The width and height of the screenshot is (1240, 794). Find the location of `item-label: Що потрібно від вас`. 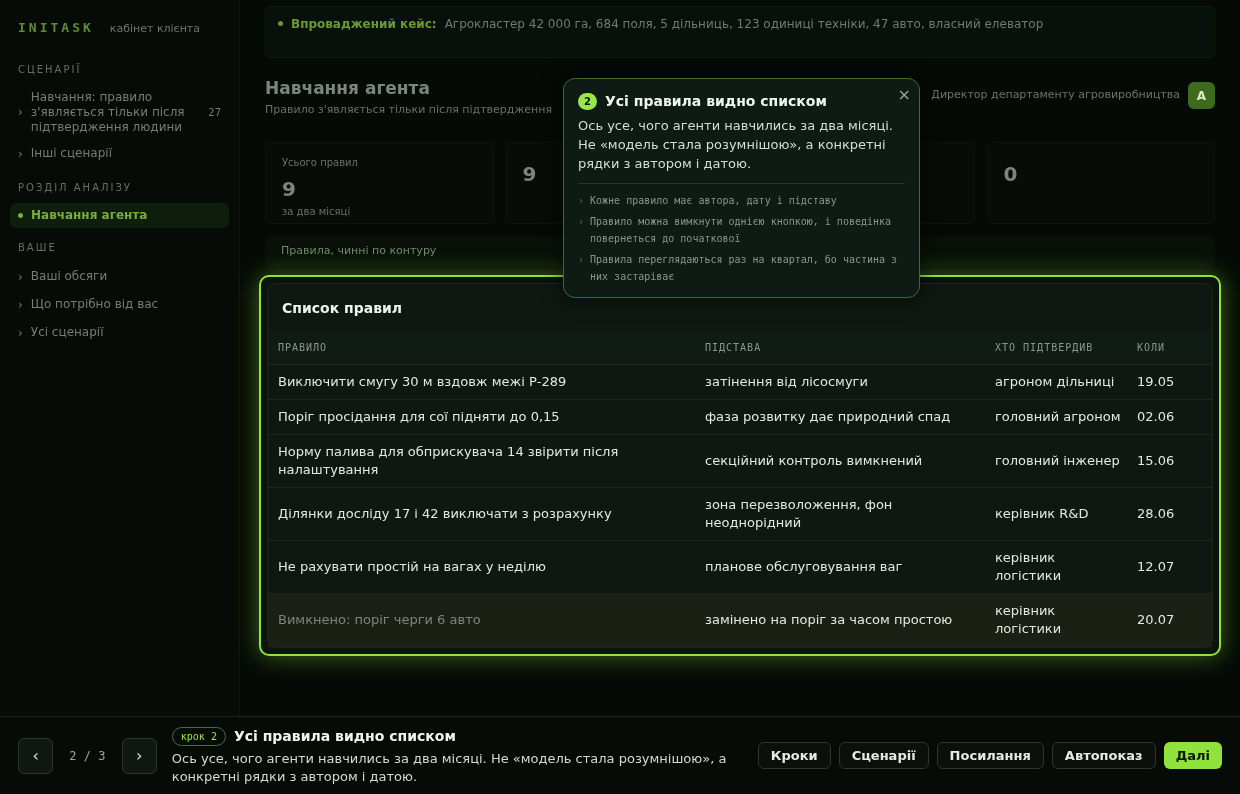

item-label: Що потрібно від вас is located at coordinates (95, 304).